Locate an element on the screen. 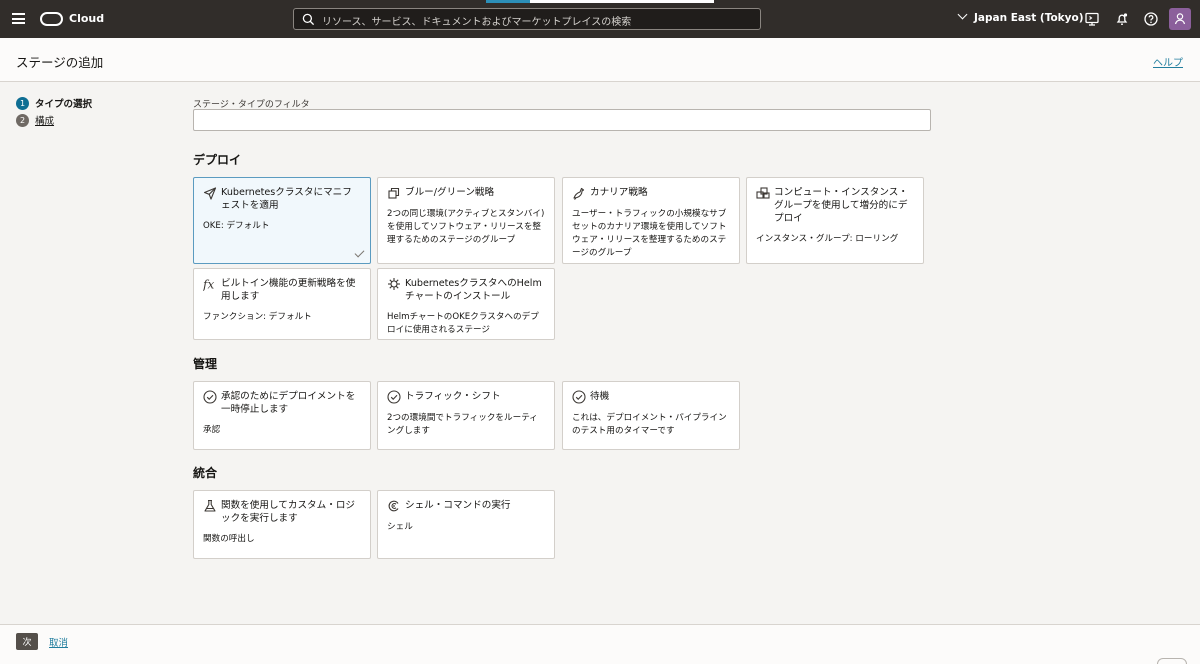 Image resolution: width=1200 pixels, height=664 pixels. page-header: ステージの追加 ヘルプ is located at coordinates (600, 60).